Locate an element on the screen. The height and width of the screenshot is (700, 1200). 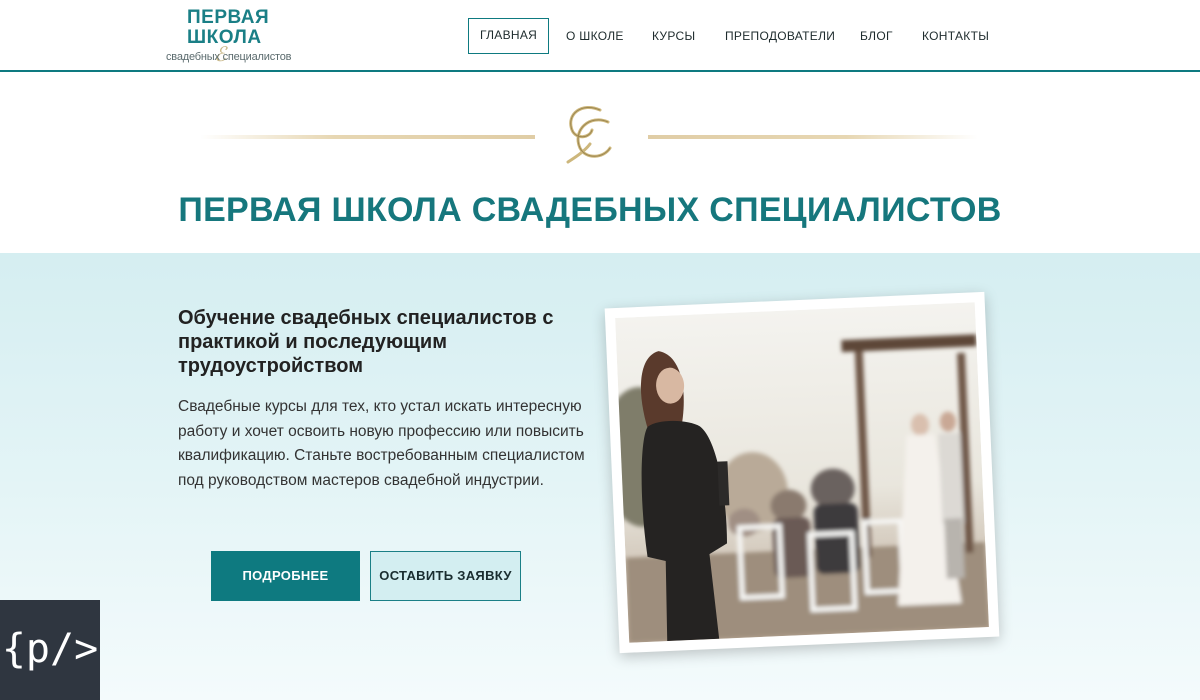
ornament-divider-right is located at coordinates (813, 137).